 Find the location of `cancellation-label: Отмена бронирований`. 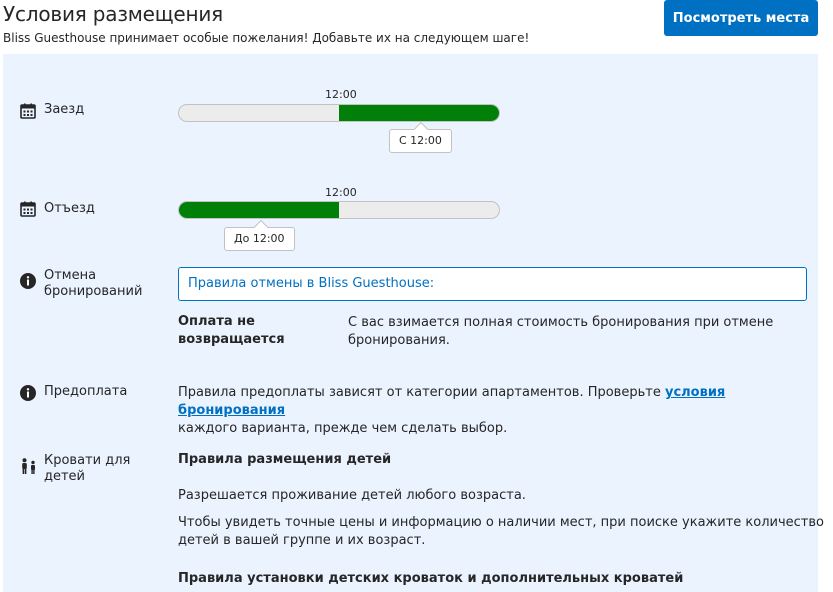

cancellation-label: Отмена бронирований is located at coordinates (93, 284).